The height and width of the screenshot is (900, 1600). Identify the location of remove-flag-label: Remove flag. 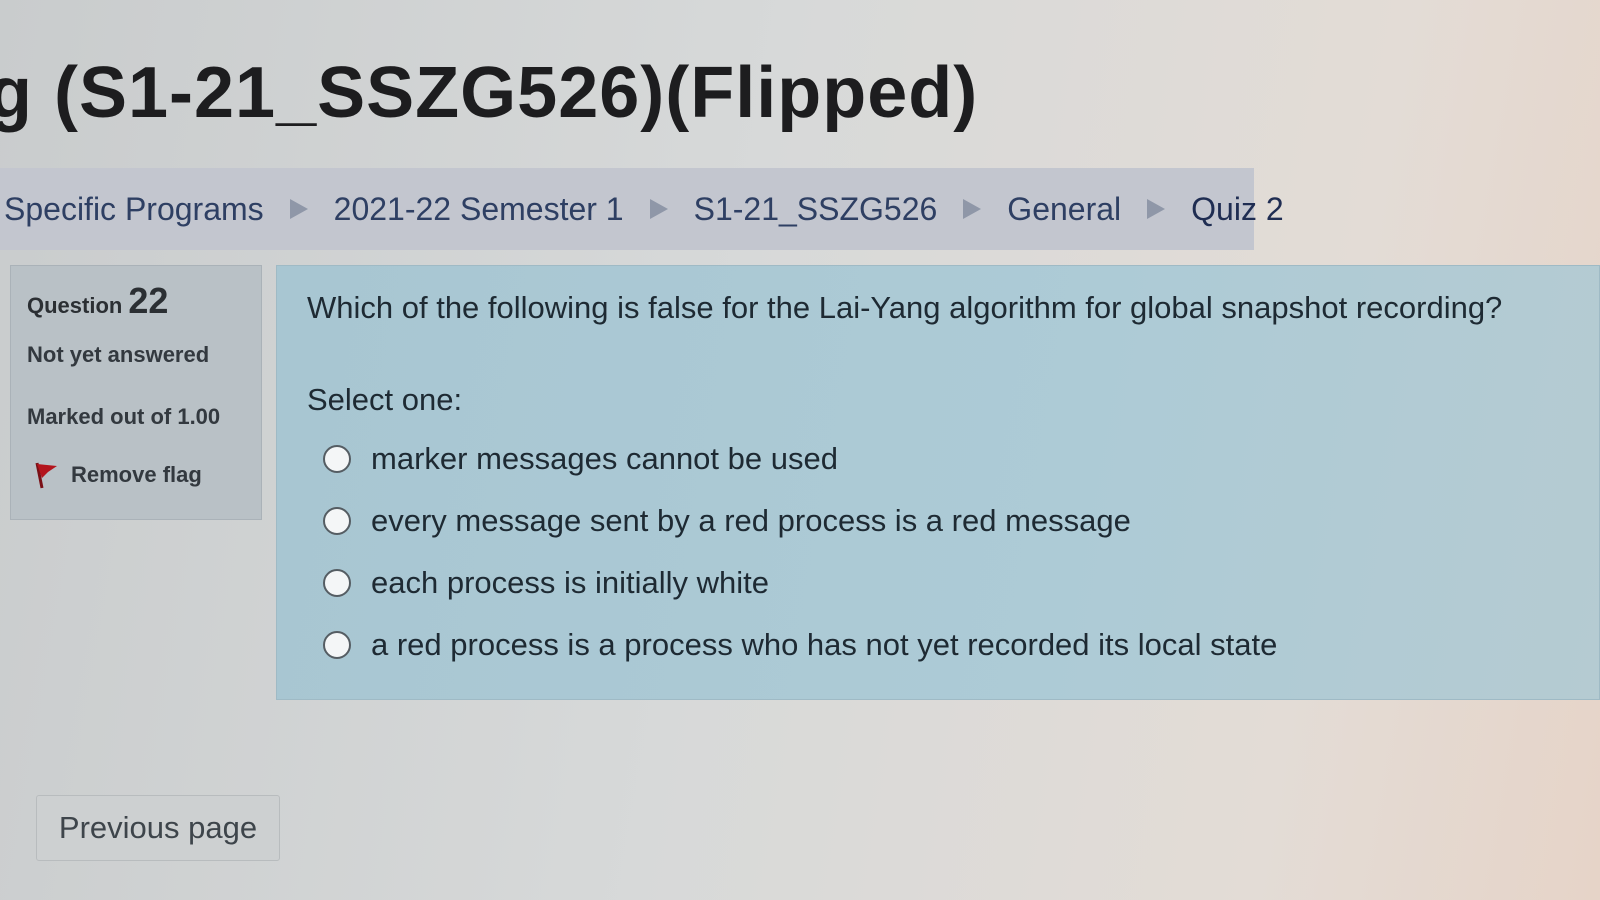
(136, 474).